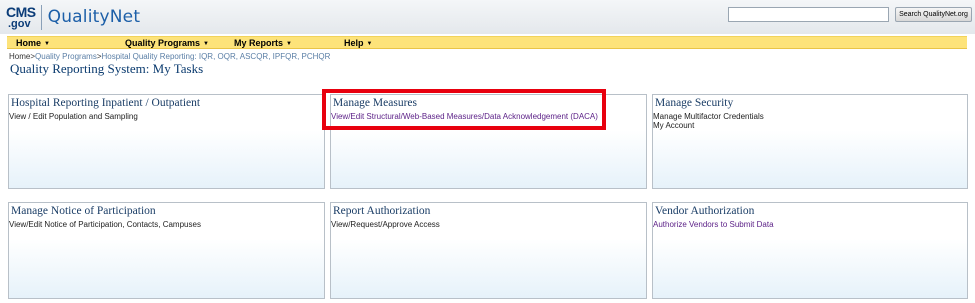  What do you see at coordinates (705, 211) in the screenshot?
I see `card-title: Vendor Authorization` at bounding box center [705, 211].